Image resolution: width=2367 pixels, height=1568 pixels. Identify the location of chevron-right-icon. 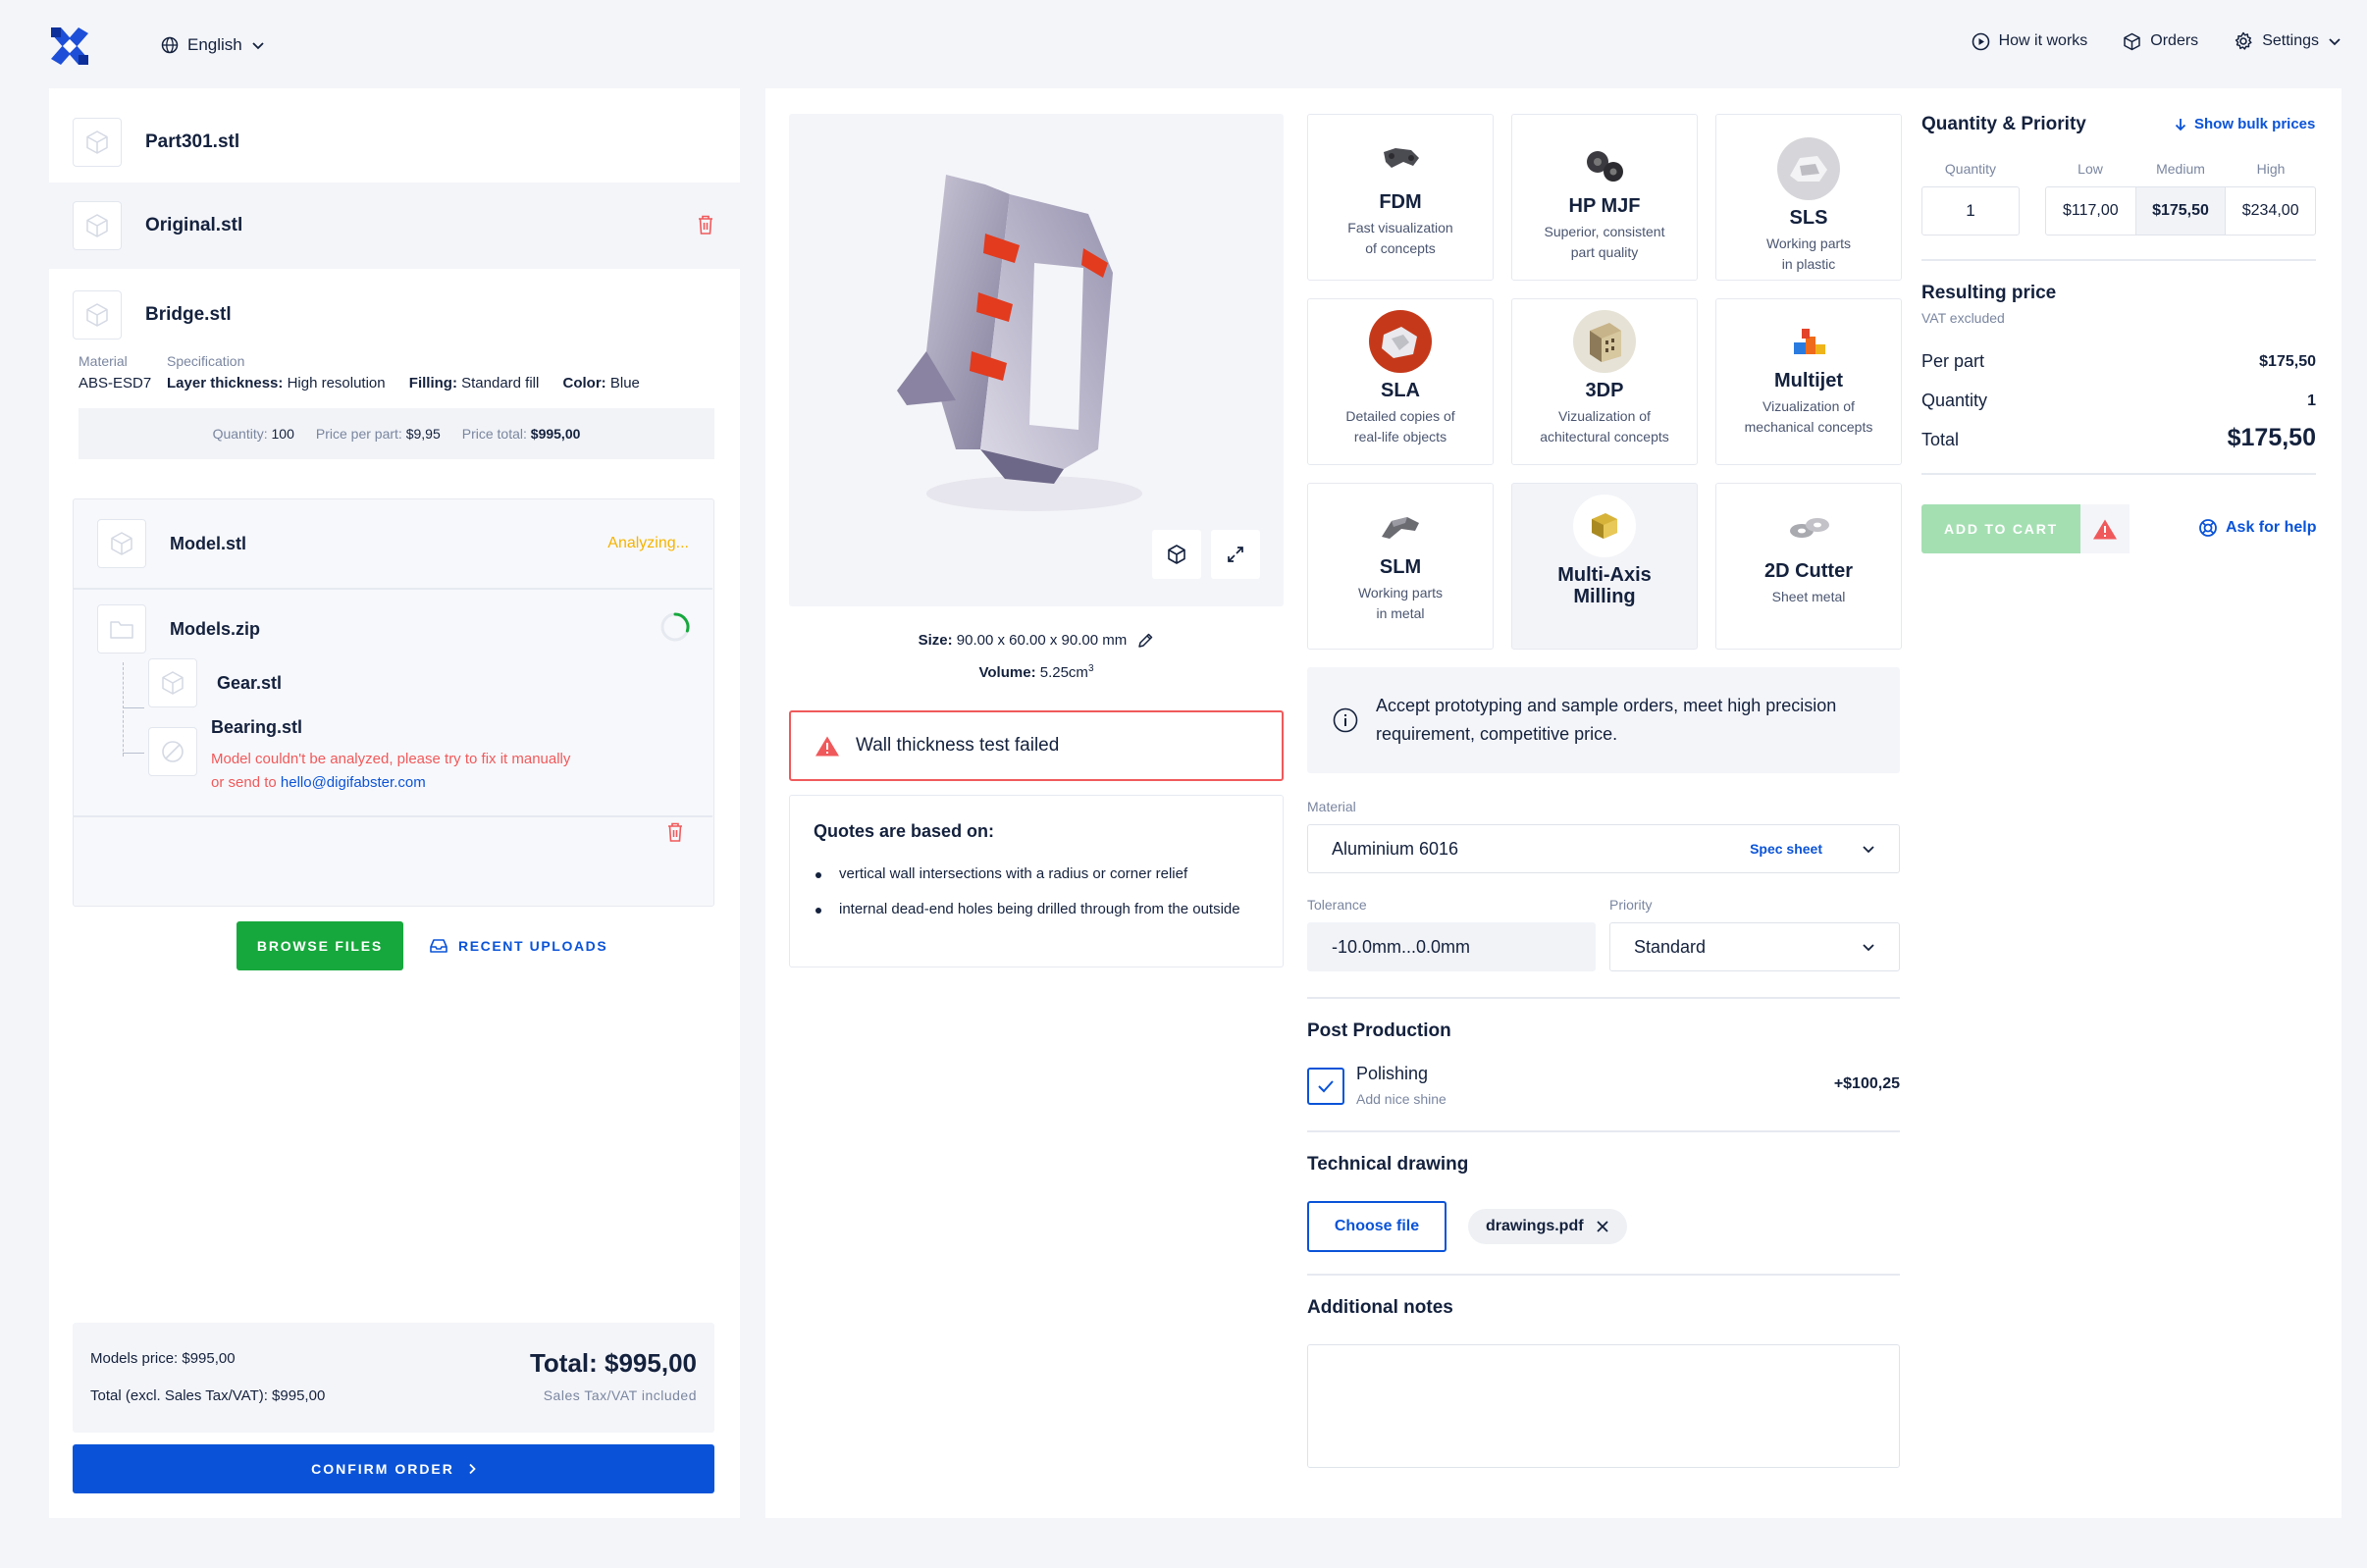
(472, 1469).